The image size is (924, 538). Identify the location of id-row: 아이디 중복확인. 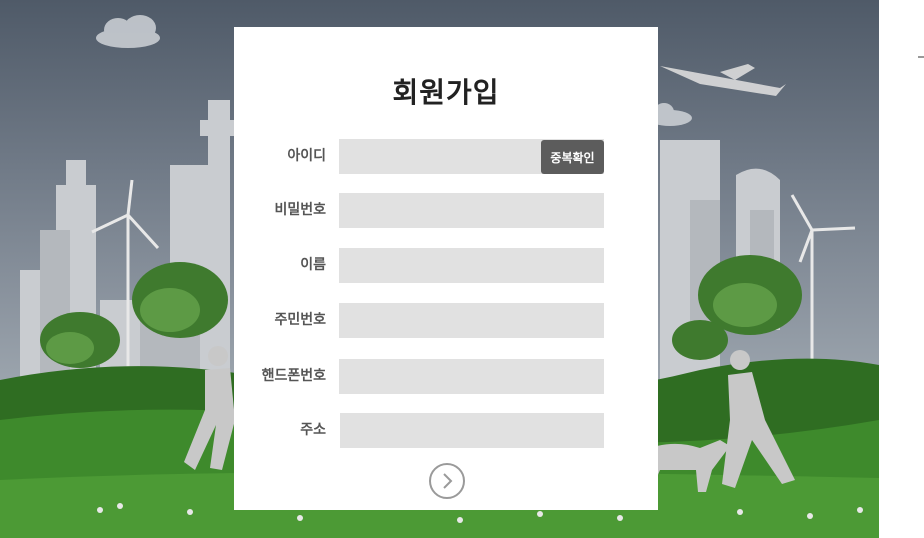
(446, 156).